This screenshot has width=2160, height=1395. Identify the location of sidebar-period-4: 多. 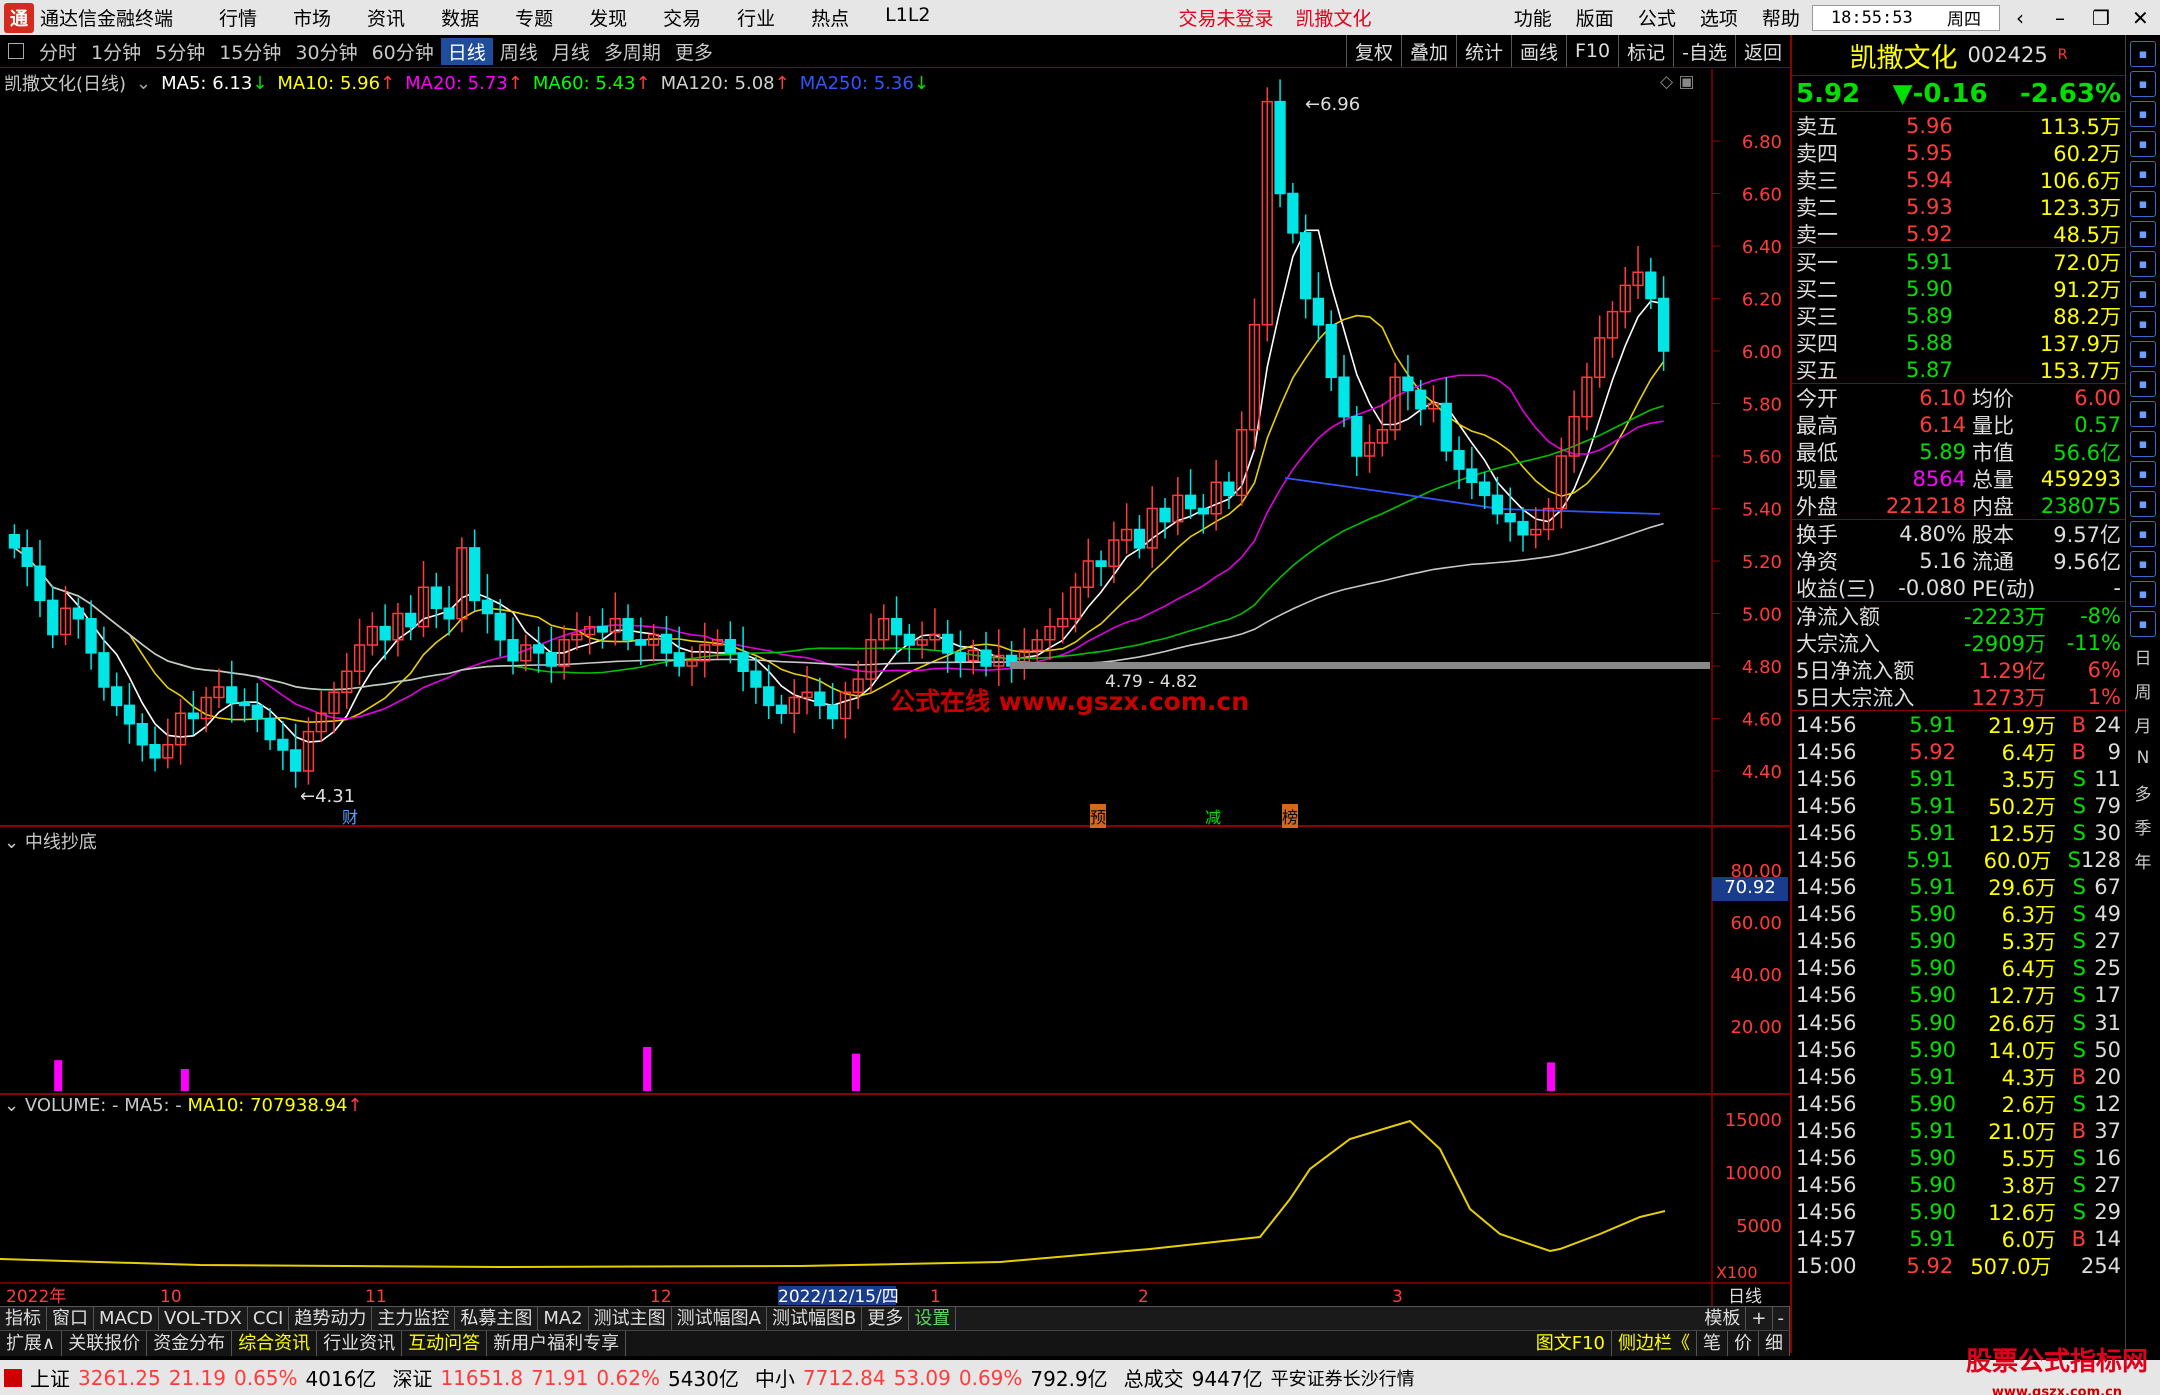
(2143, 792).